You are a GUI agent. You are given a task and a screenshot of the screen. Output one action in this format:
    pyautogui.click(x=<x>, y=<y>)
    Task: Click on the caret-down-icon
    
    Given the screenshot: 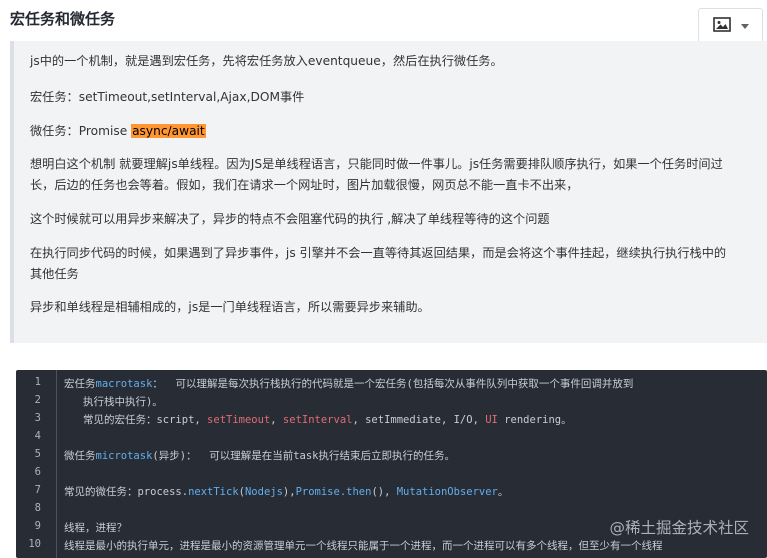 What is the action you would take?
    pyautogui.click(x=744, y=26)
    